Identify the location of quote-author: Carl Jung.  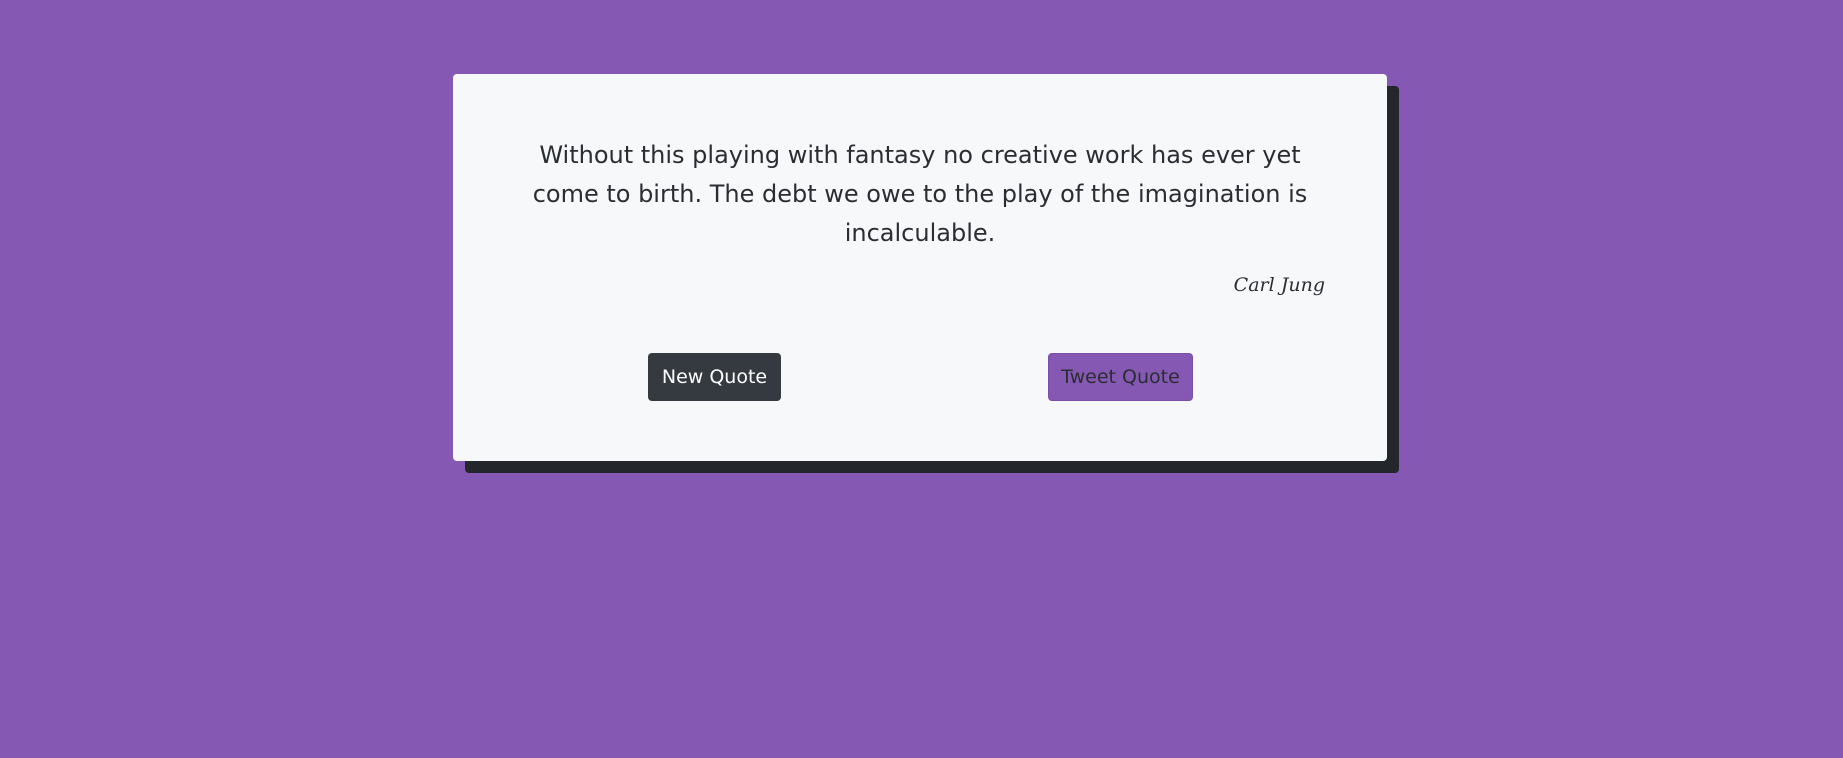
(1279, 285).